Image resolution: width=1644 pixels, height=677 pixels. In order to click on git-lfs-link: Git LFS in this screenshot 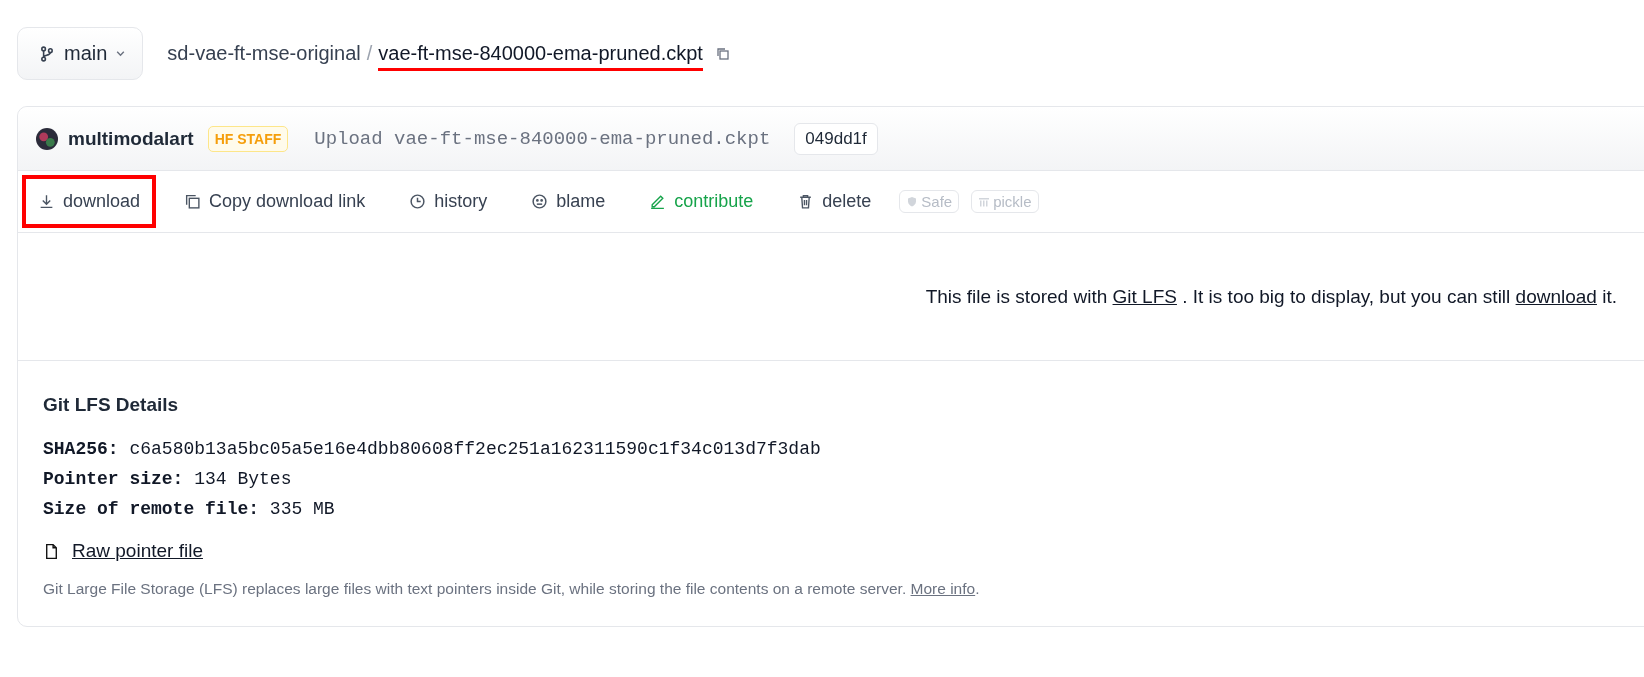, I will do `click(1144, 296)`.